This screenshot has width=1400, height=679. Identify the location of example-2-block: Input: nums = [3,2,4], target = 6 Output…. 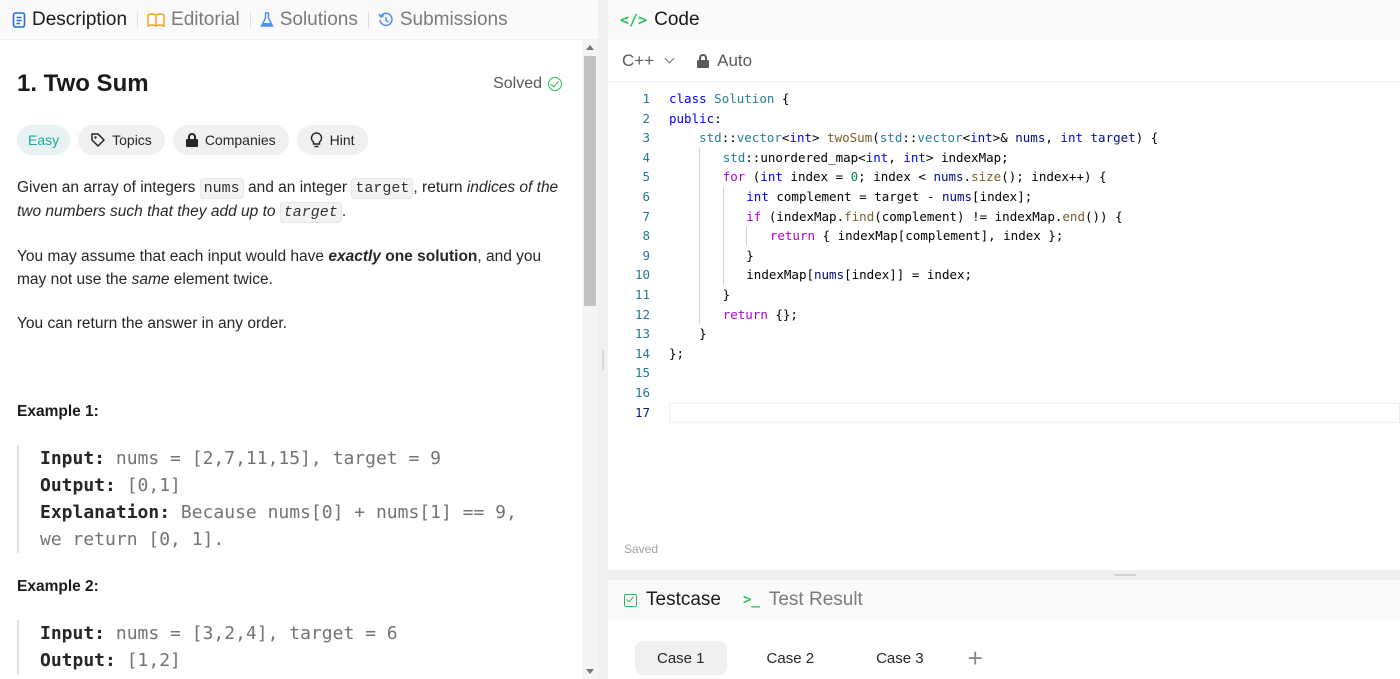
(207, 647).